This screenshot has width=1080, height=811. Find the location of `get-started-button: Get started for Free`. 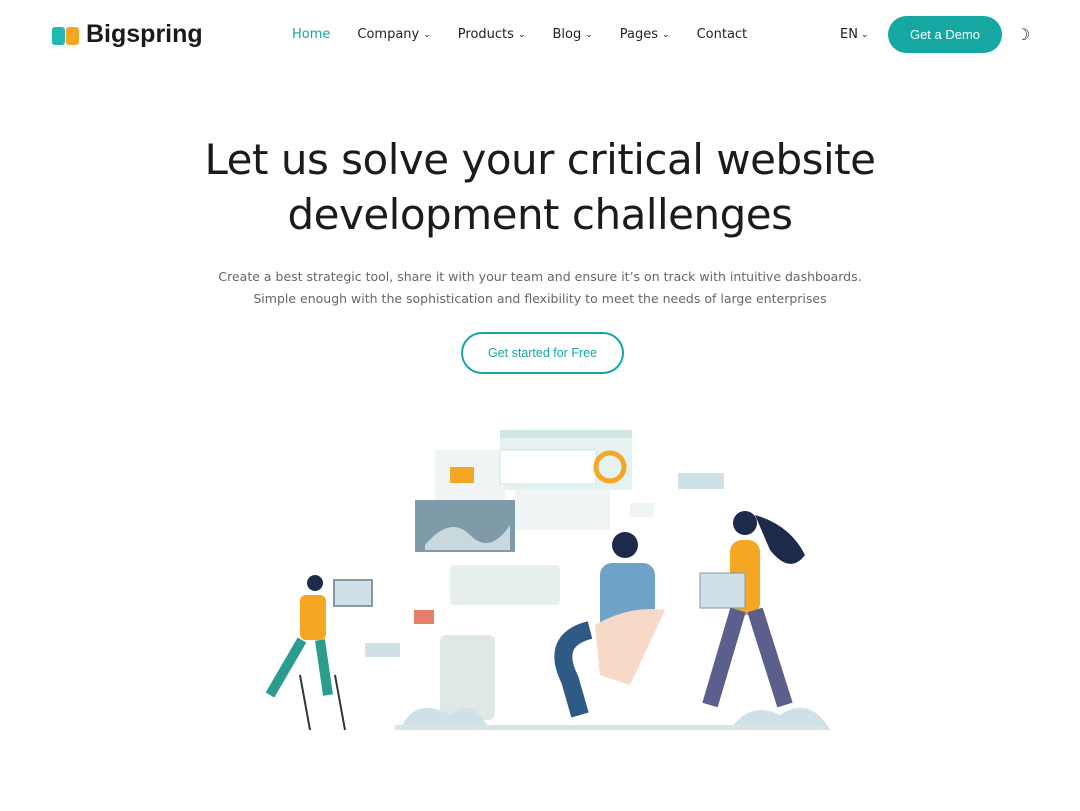

get-started-button: Get started for Free is located at coordinates (542, 353).